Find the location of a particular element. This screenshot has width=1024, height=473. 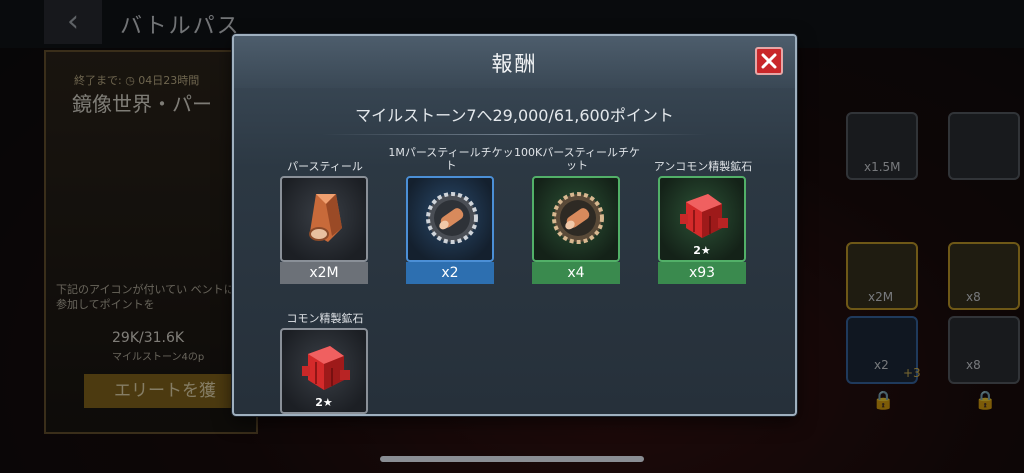

reward-quantity: x2M is located at coordinates (324, 273).